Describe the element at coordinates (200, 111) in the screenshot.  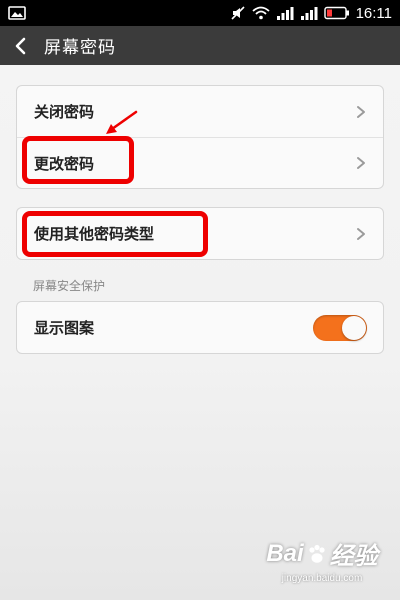
I see `disable-password-item: 关闭密码` at that location.